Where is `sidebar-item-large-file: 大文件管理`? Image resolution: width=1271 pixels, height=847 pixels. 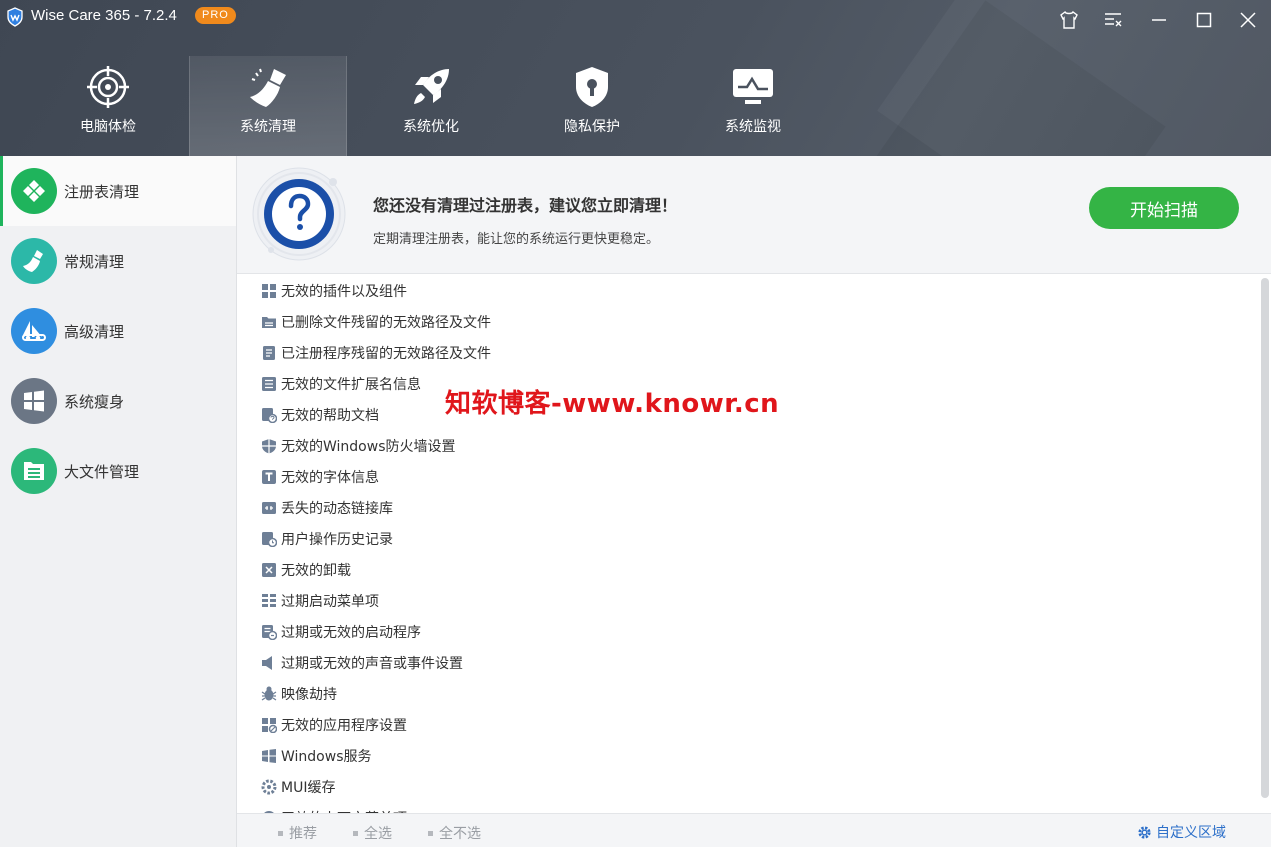
sidebar-item-large-file: 大文件管理 is located at coordinates (118, 471).